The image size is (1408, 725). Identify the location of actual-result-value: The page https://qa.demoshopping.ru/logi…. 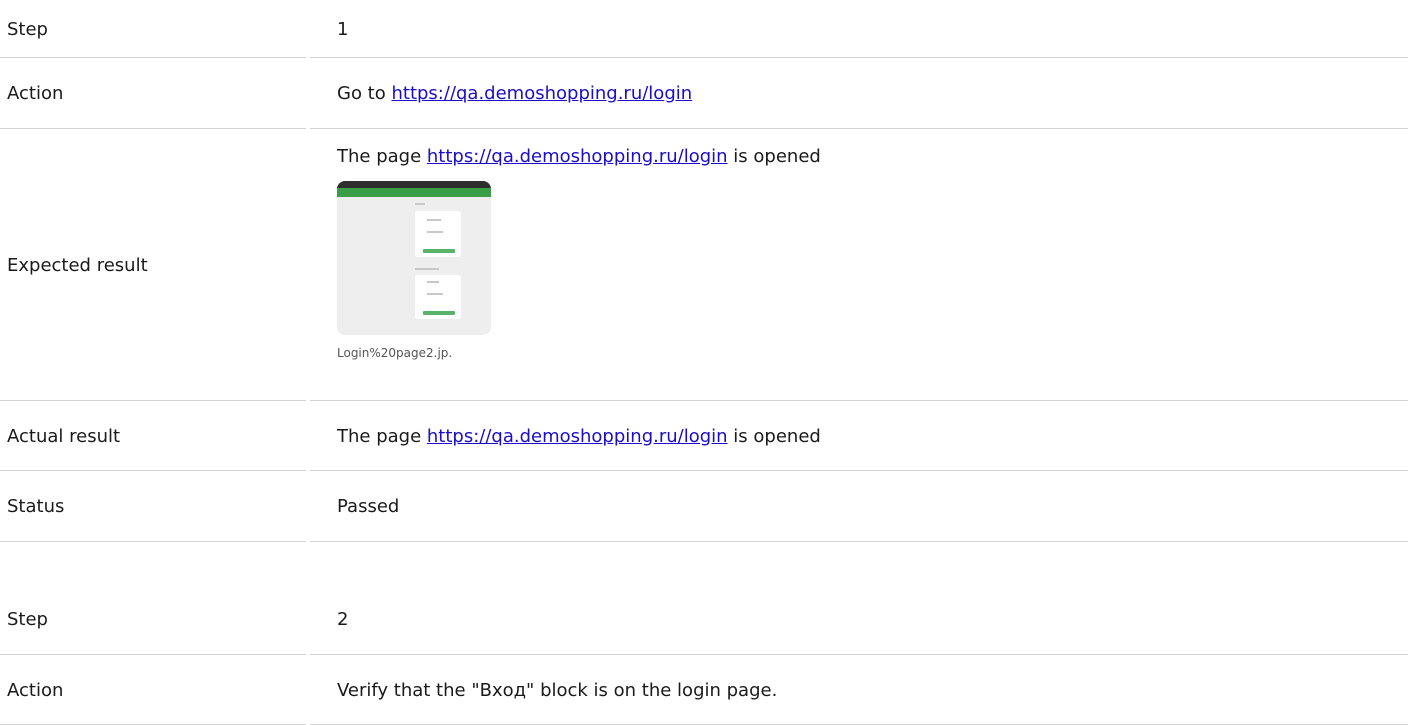
(872, 436).